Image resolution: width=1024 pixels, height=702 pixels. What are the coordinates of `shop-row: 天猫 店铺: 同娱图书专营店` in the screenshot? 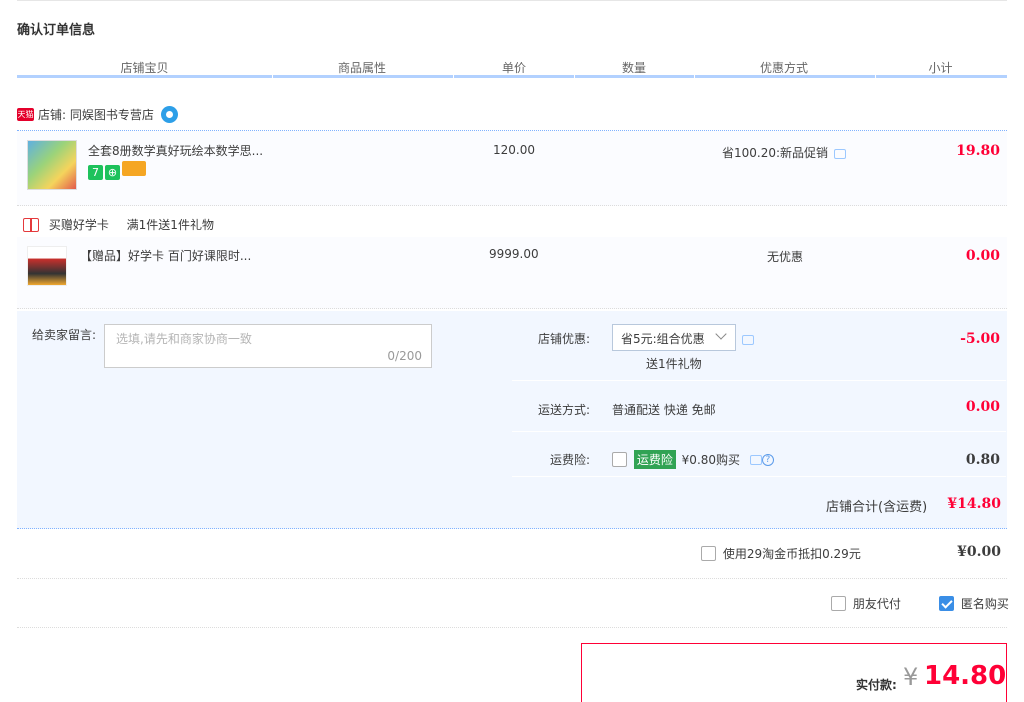 It's located at (97, 116).